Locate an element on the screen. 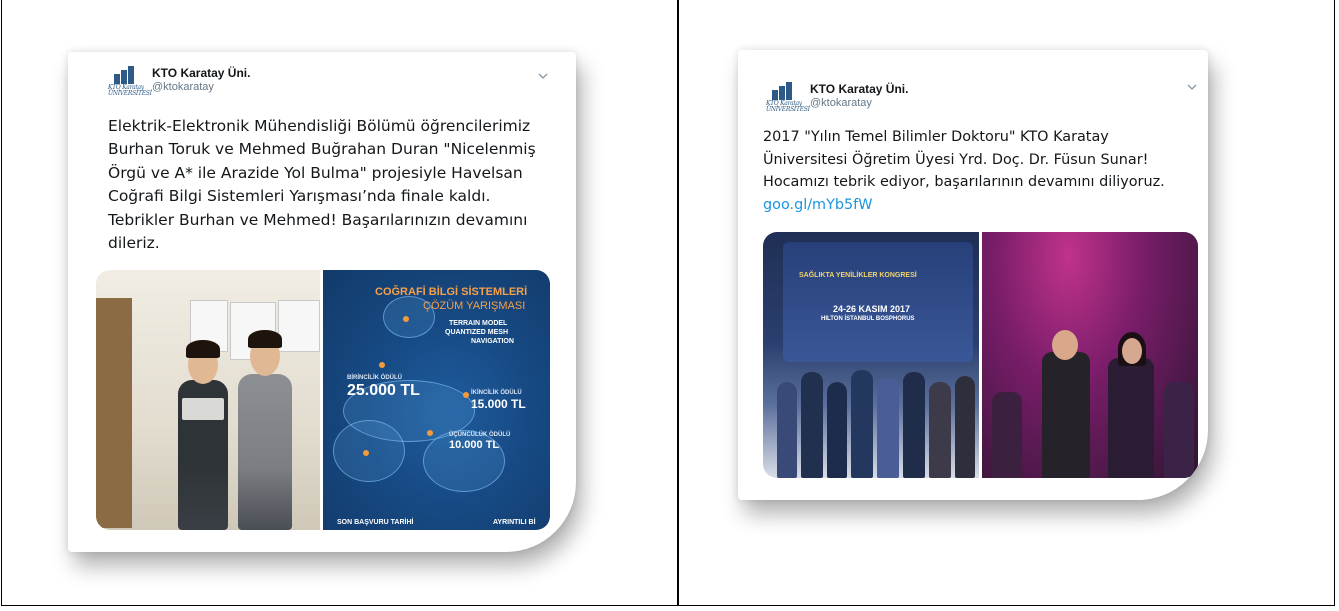 The width and height of the screenshot is (1339, 611). banner-title: SAĞLIKTA YENİLİKLER KONGRESİ is located at coordinates (858, 275).